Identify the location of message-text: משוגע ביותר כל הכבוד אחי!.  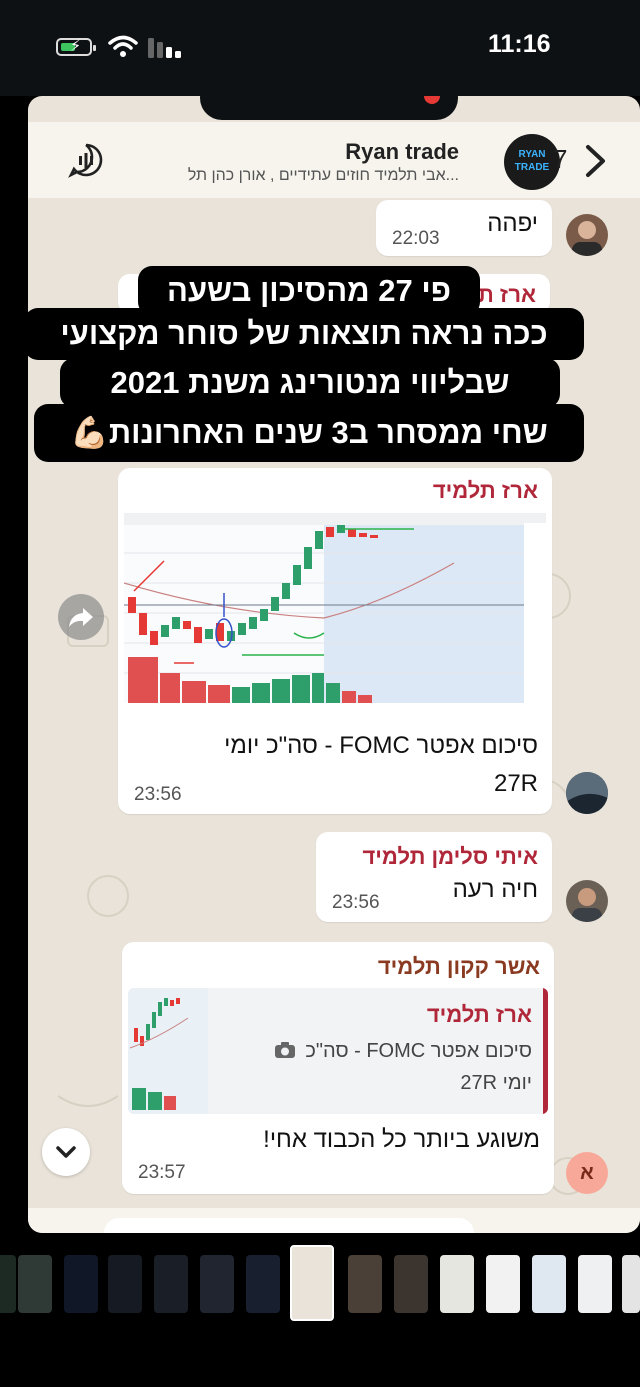
(401, 1139).